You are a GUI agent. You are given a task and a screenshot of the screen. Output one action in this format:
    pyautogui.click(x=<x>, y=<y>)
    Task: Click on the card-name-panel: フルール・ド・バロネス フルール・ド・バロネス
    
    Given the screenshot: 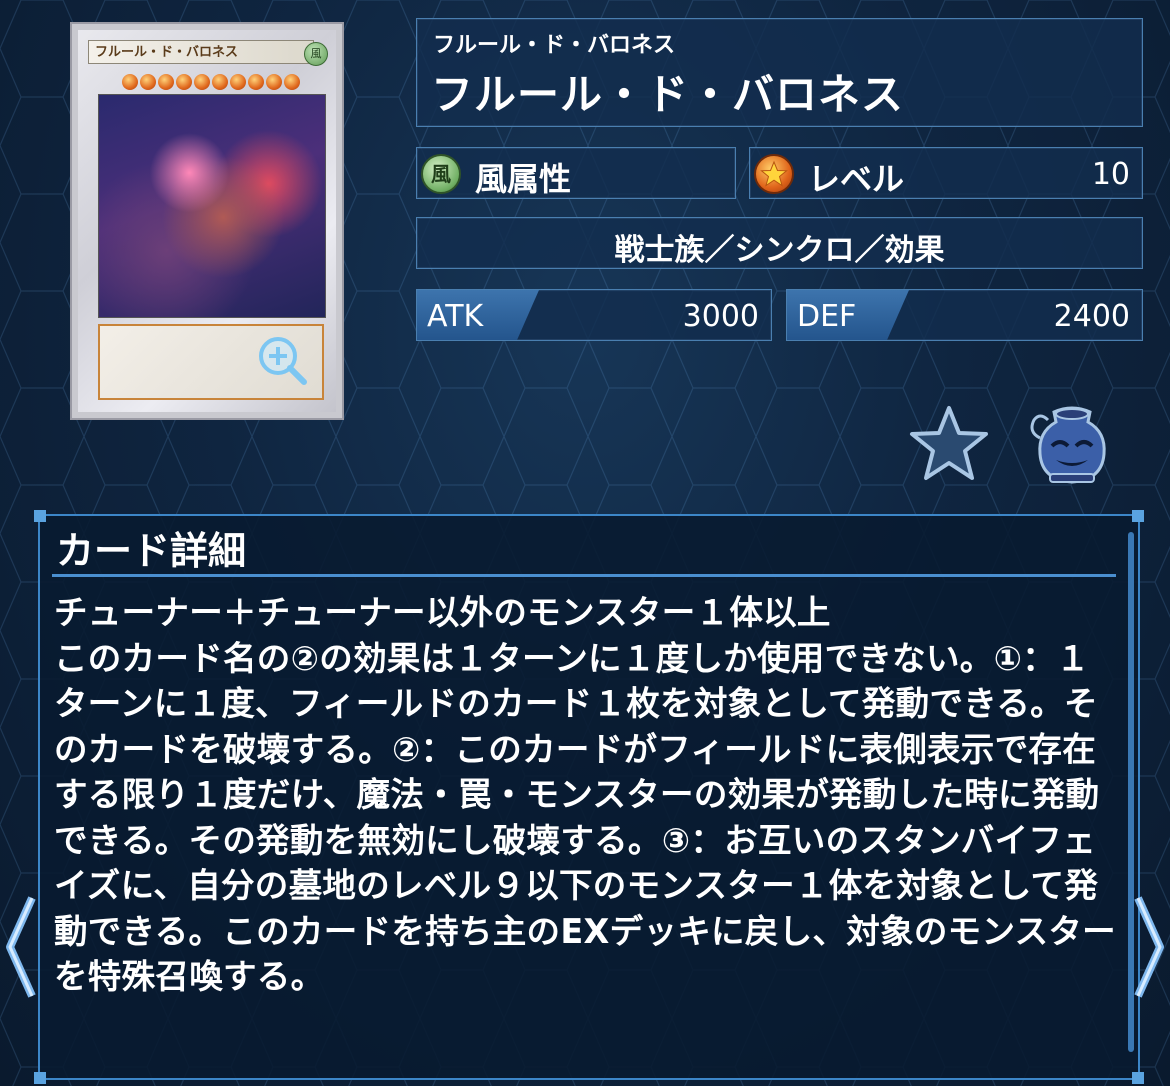 What is the action you would take?
    pyautogui.click(x=779, y=72)
    